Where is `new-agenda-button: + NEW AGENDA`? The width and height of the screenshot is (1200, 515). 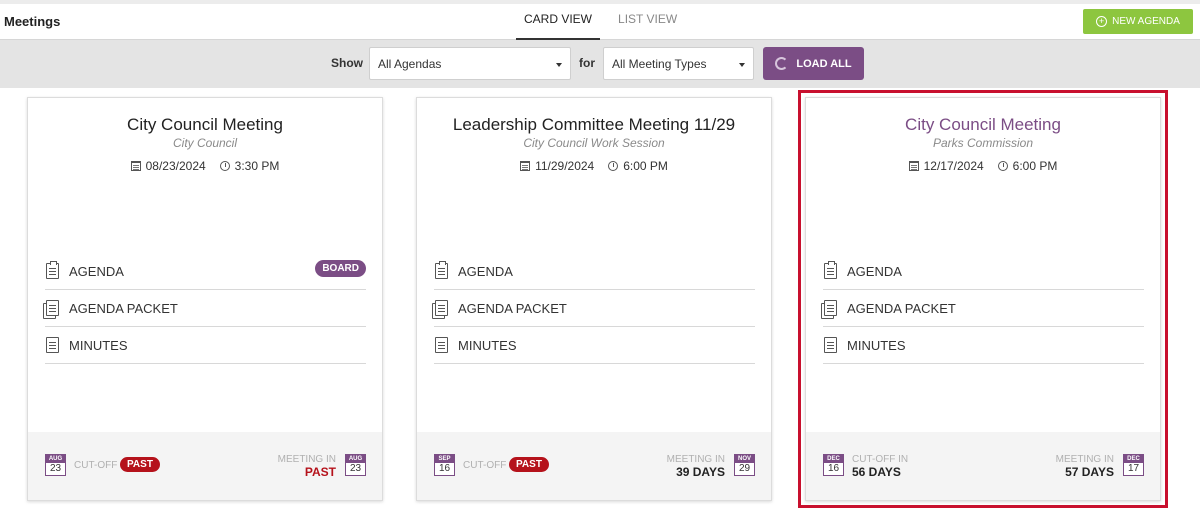 new-agenda-button: + NEW AGENDA is located at coordinates (1138, 21).